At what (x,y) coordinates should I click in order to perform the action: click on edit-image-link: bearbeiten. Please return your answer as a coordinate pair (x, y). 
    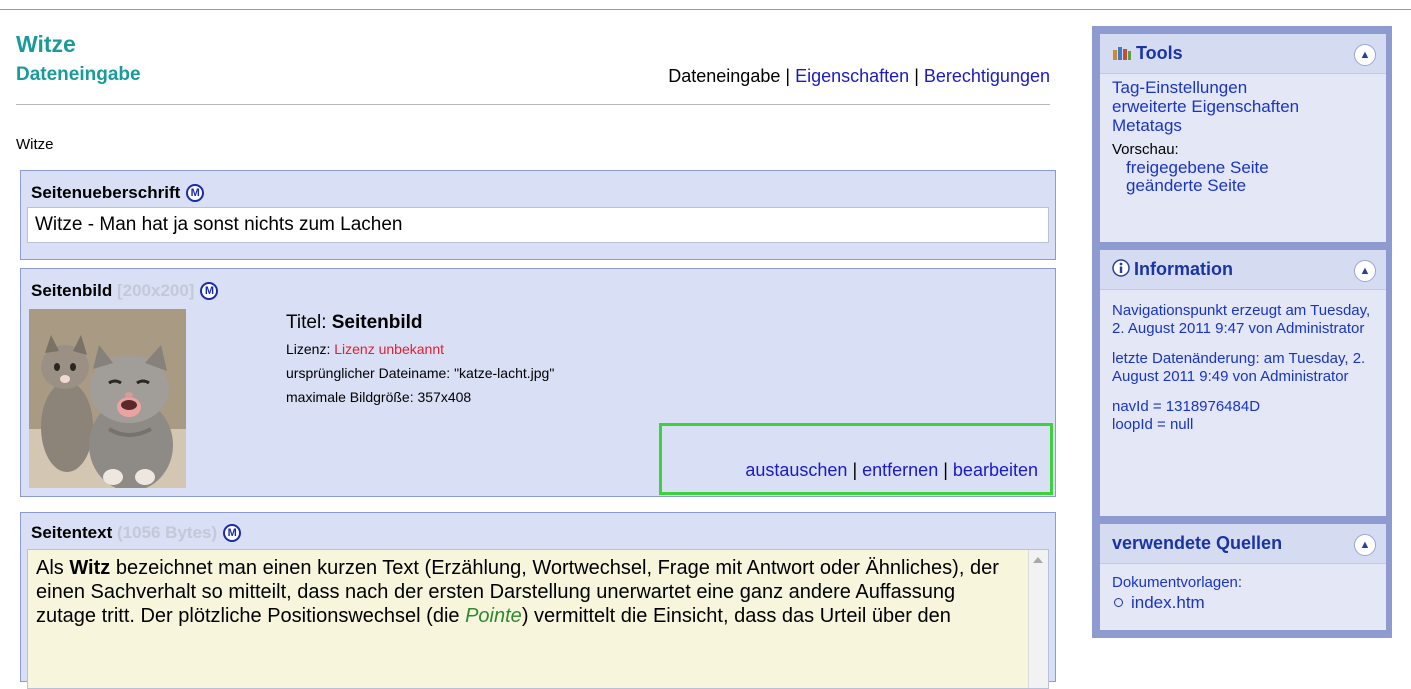
    Looking at the image, I should click on (995, 470).